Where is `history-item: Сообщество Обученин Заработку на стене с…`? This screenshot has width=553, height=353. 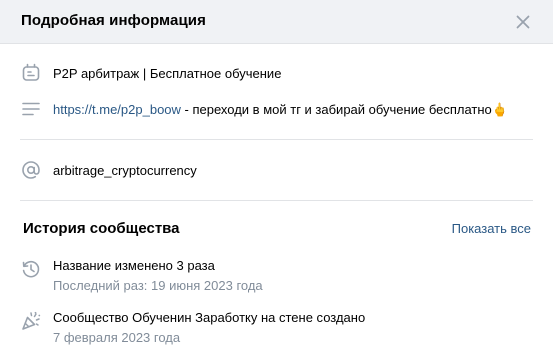
history-item: Сообщество Обученин Заработку на стене с… is located at coordinates (276, 330).